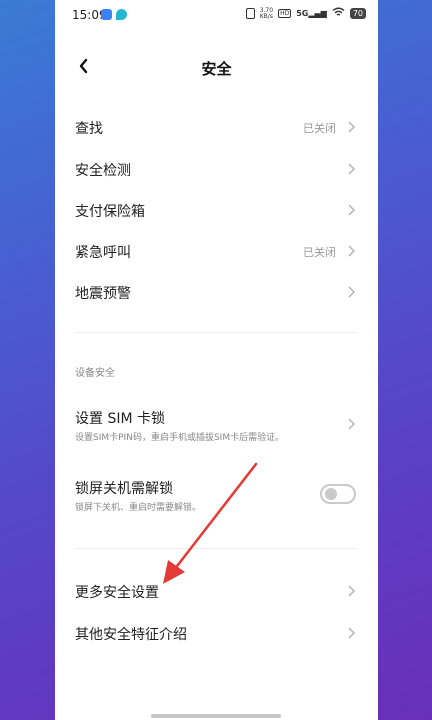  I want to click on menu-item-label: 设置 SIM 卡锁, so click(120, 419).